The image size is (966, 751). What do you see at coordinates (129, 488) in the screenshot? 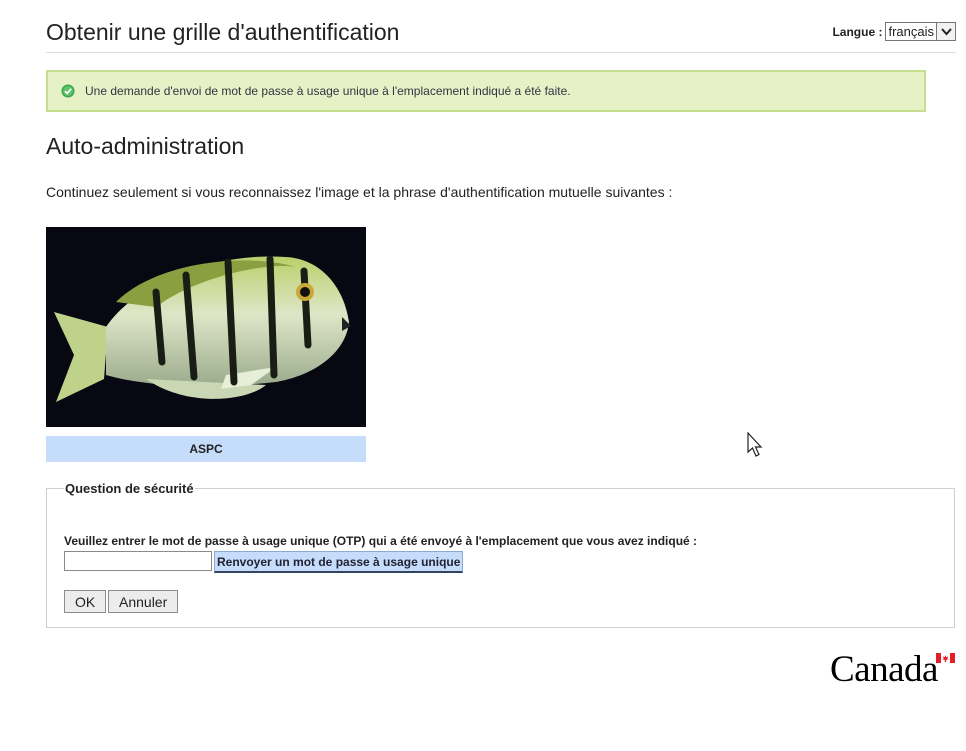
I see `security-legend: Question de sécurité` at bounding box center [129, 488].